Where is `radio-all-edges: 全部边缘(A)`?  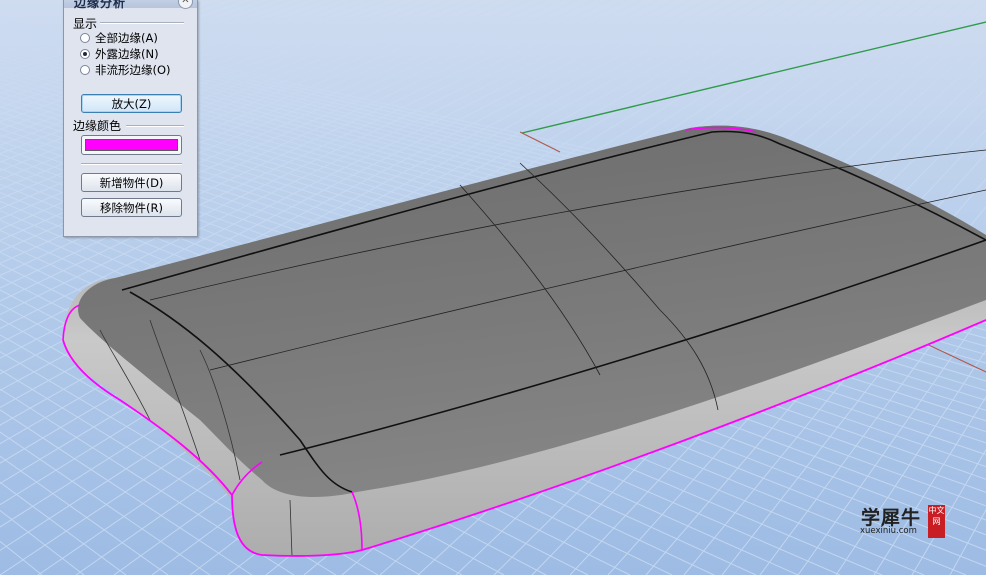 radio-all-edges: 全部边缘(A) is located at coordinates (119, 37).